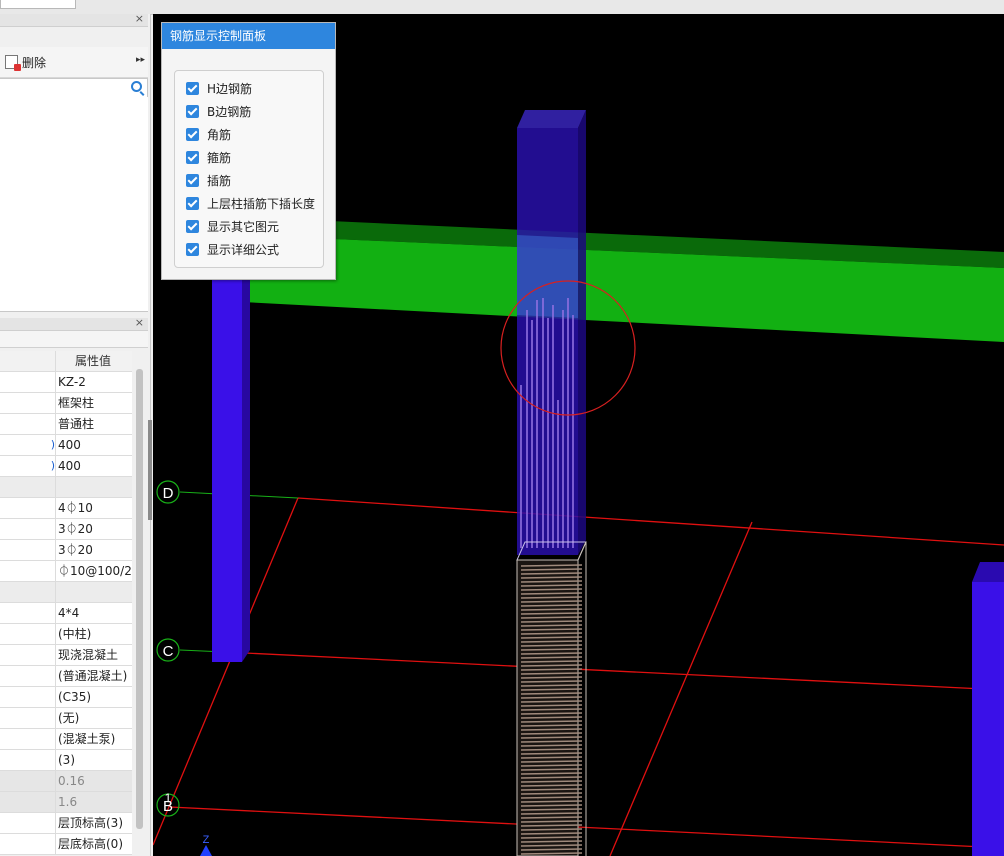 This screenshot has height=856, width=1004. I want to click on properties-close-icon: ×, so click(139, 323).